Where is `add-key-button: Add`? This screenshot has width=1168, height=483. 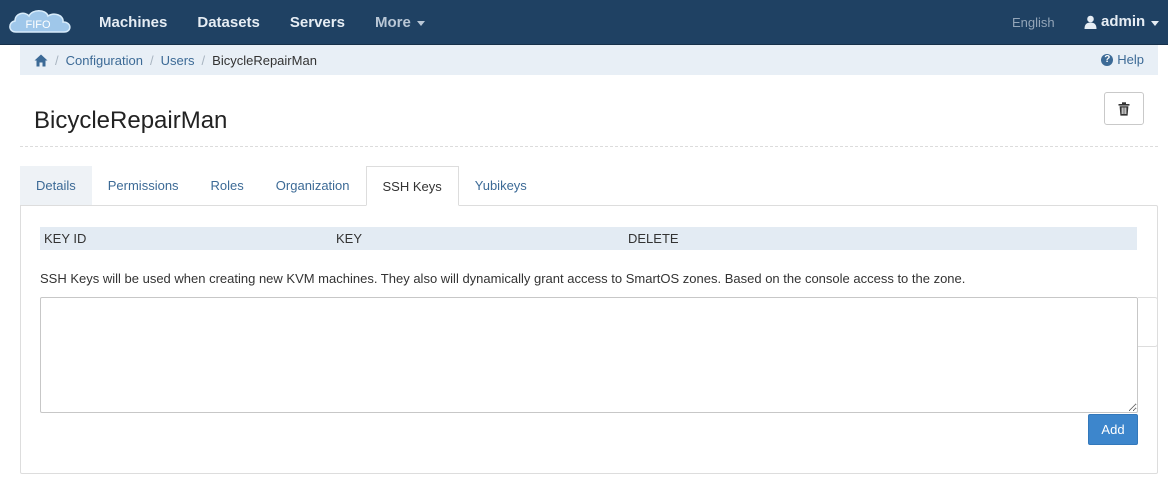
add-key-button: Add is located at coordinates (1113, 429).